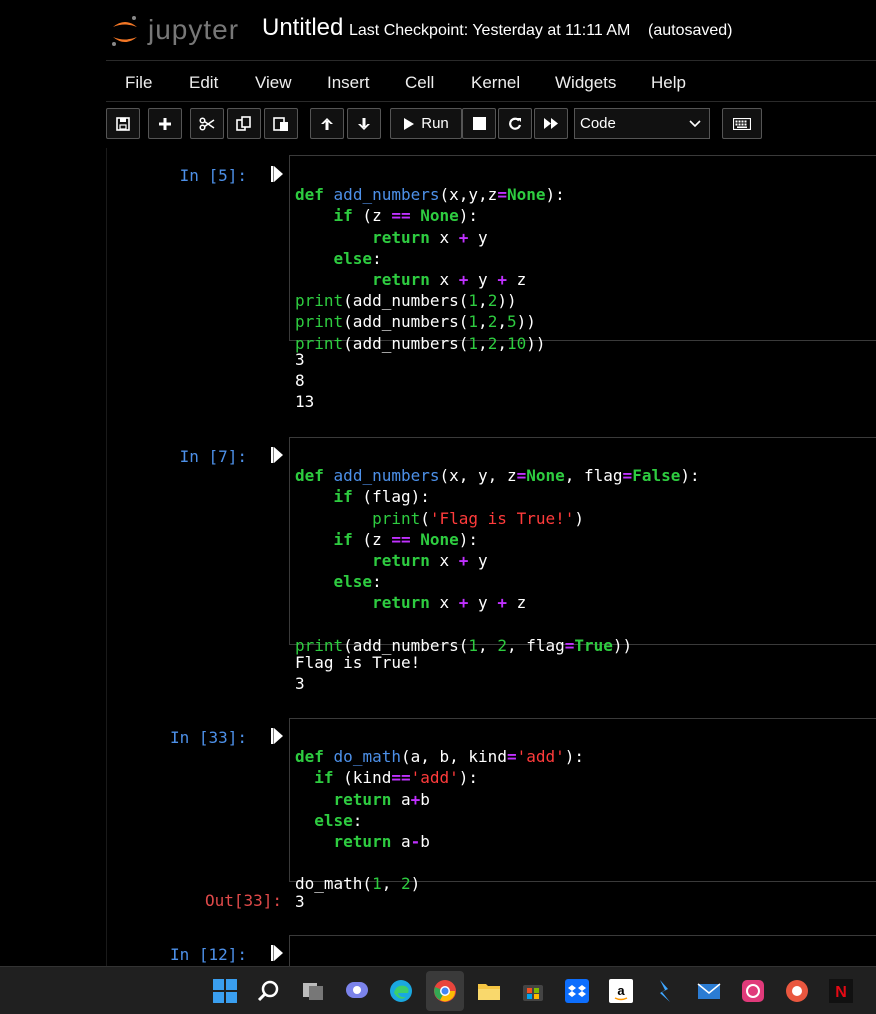 This screenshot has width=876, height=1014. I want to click on amazon-icon: a, so click(621, 991).